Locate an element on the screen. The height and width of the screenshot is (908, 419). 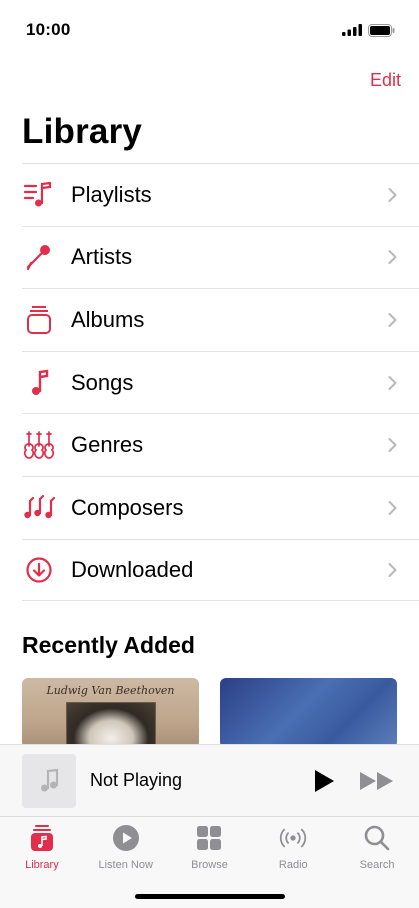
play-icon is located at coordinates (324, 780).